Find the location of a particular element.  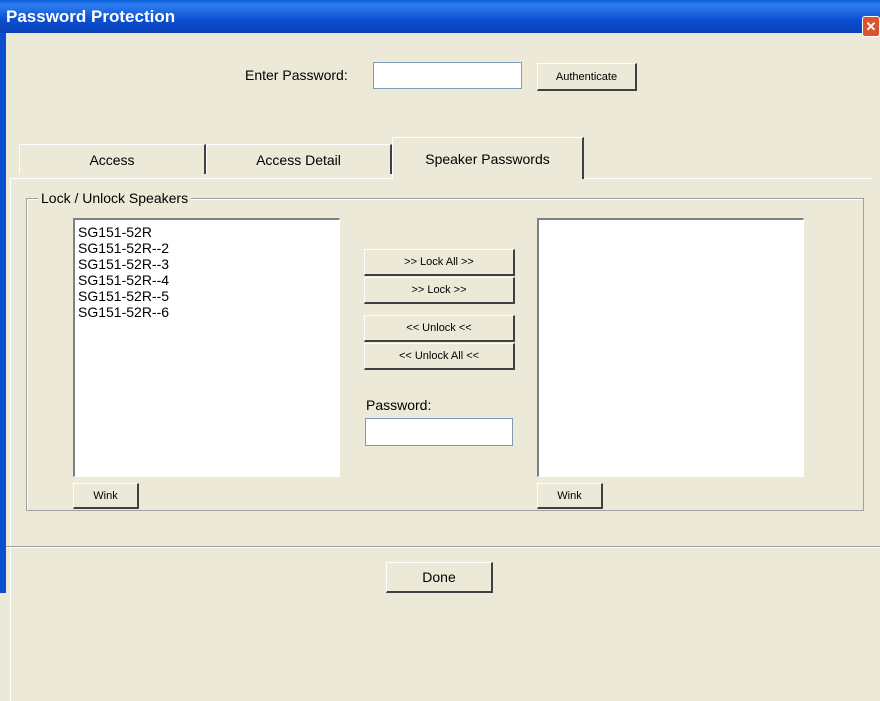

enter-password-label: Enter Password: is located at coordinates (296, 75).